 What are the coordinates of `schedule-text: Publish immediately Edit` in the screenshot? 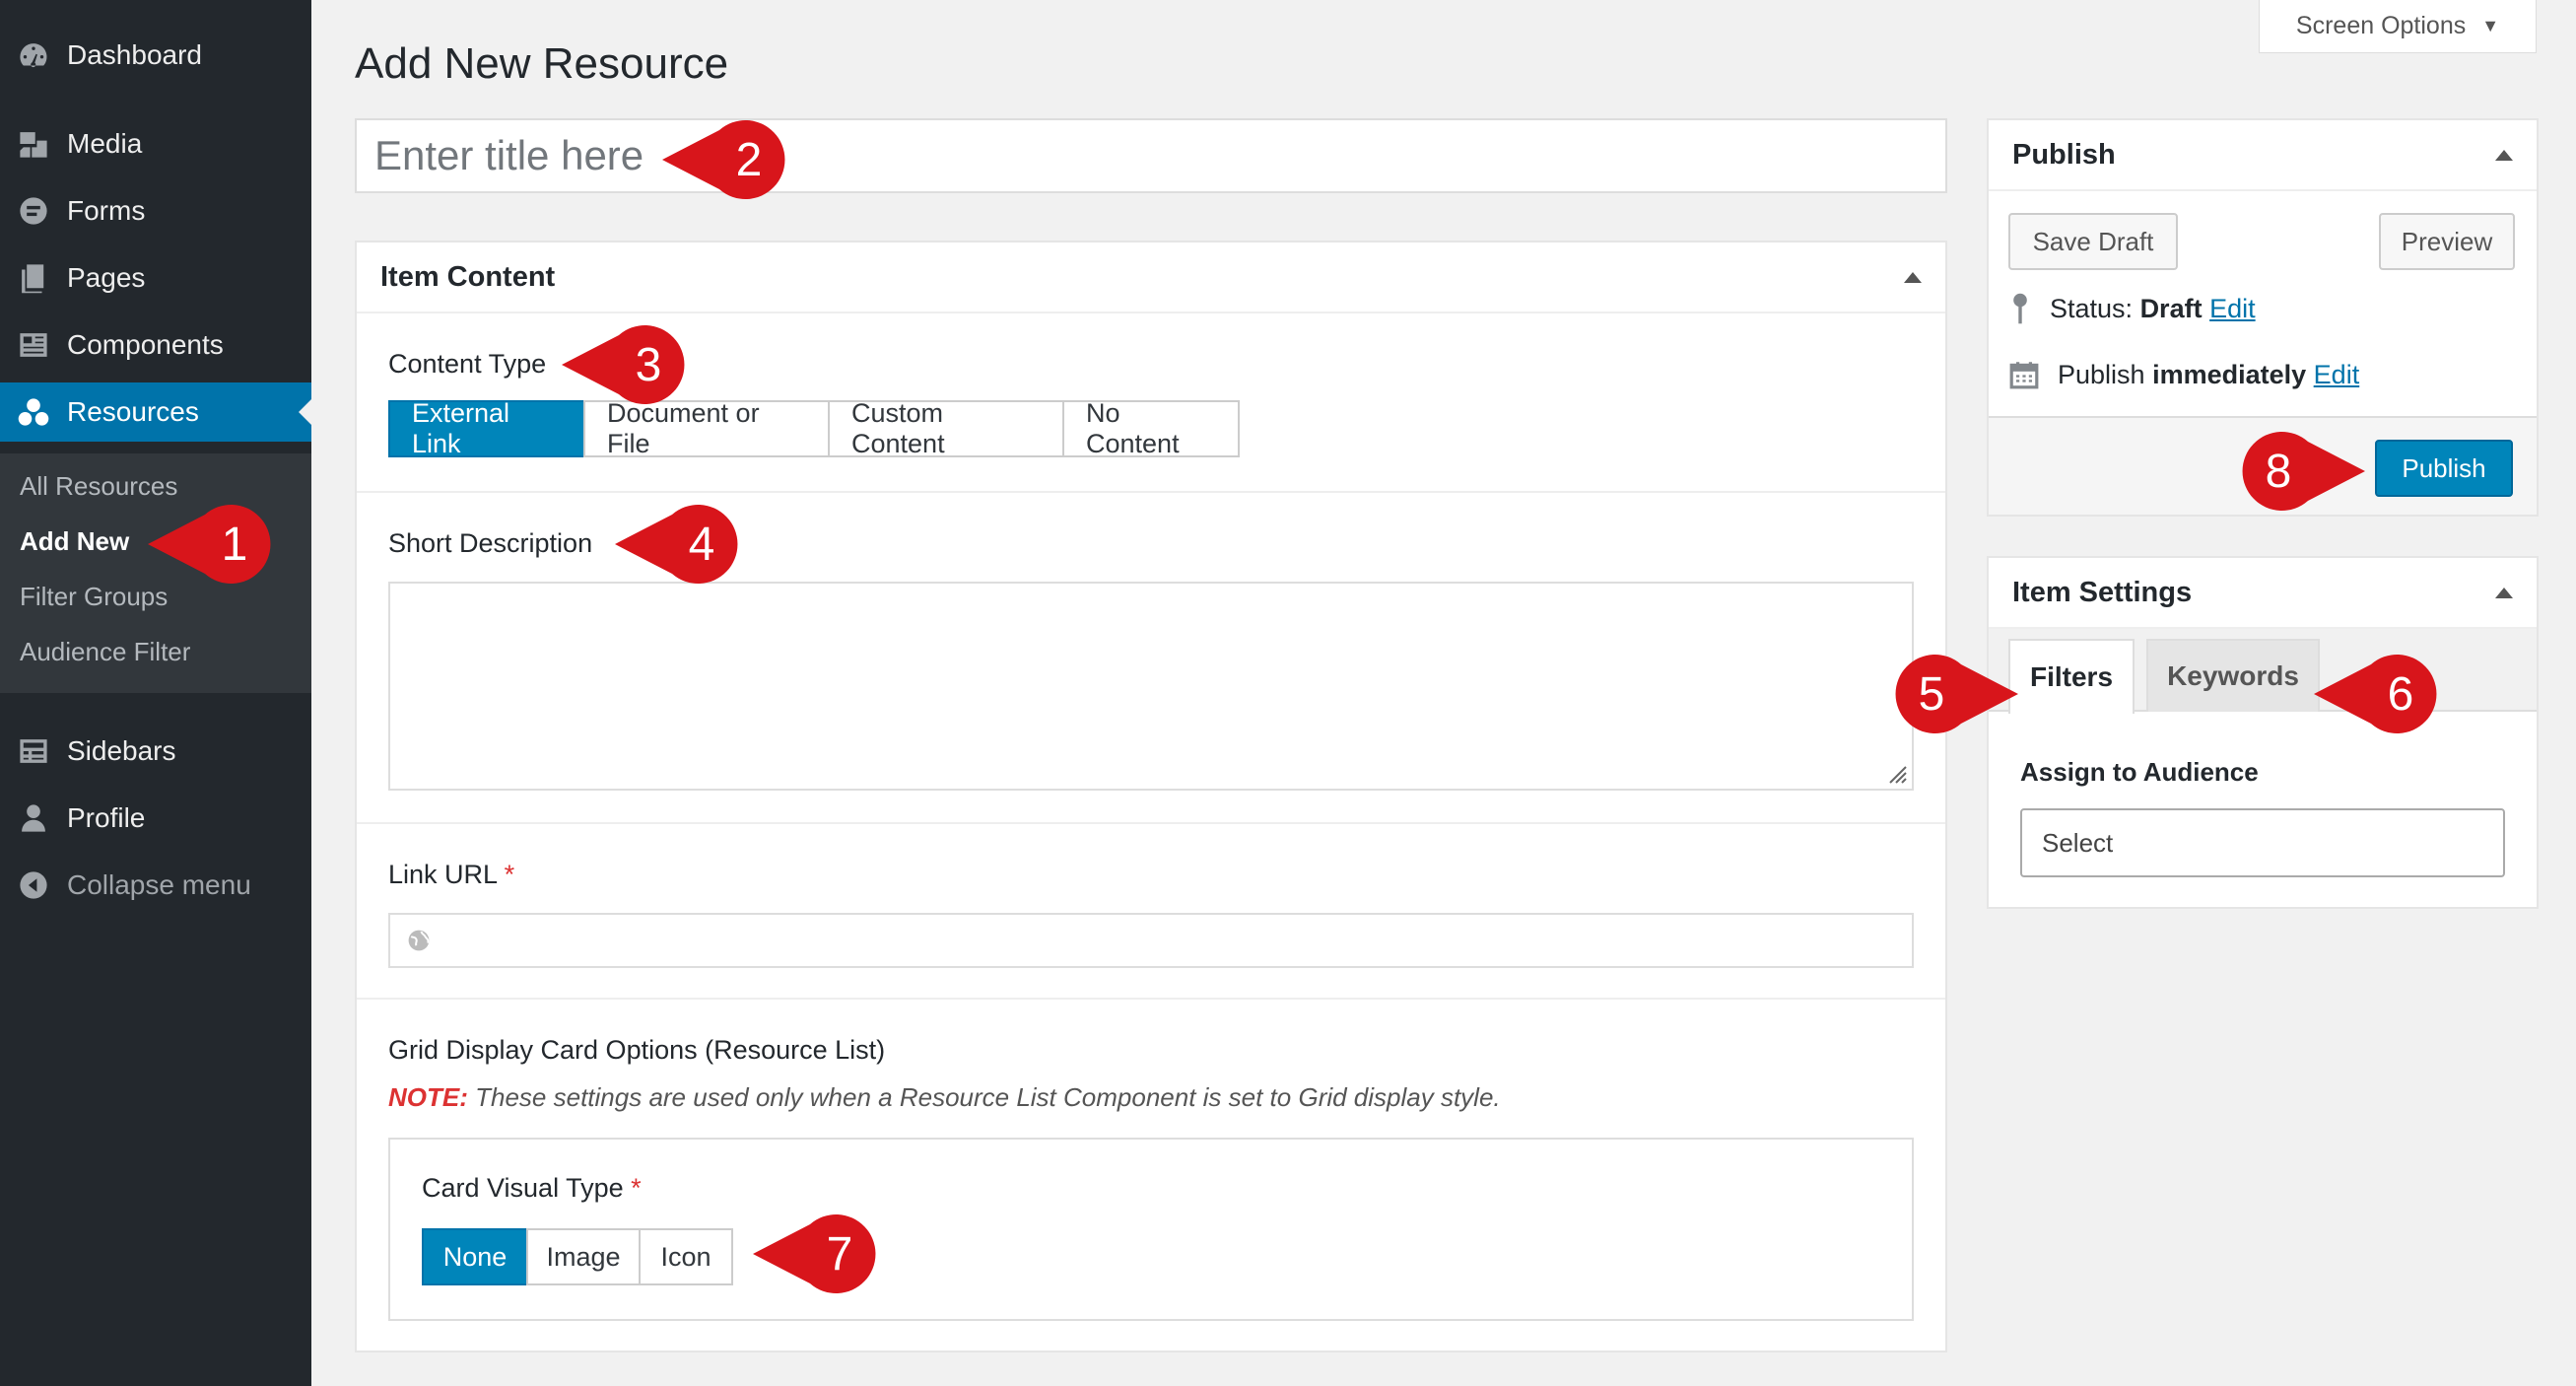 It's located at (2208, 375).